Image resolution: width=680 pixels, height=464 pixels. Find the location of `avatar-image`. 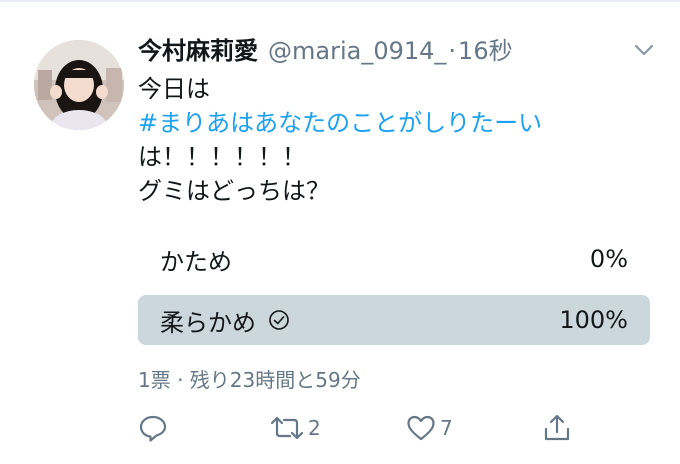

avatar-image is located at coordinates (79, 85).